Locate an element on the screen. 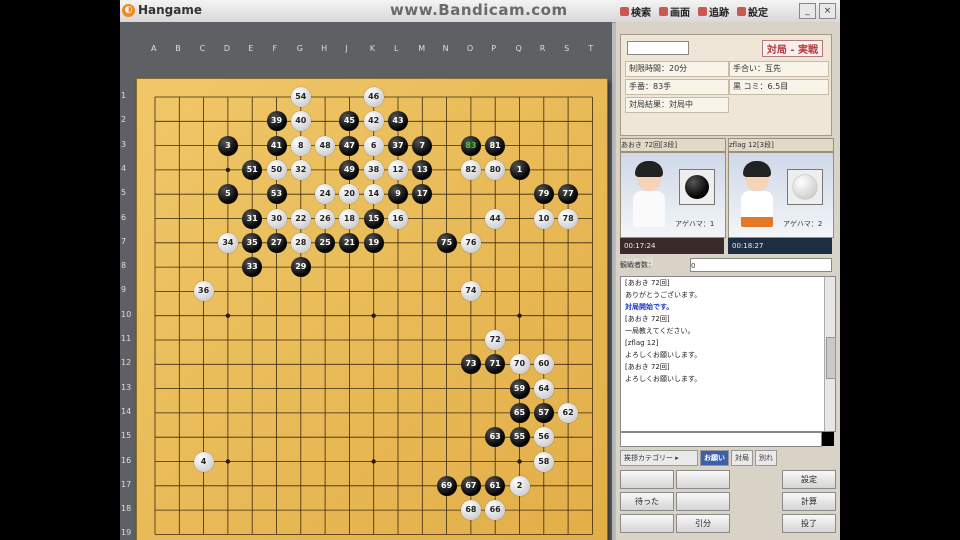 The height and width of the screenshot is (540, 960). logo-text: Hangame is located at coordinates (170, 10).